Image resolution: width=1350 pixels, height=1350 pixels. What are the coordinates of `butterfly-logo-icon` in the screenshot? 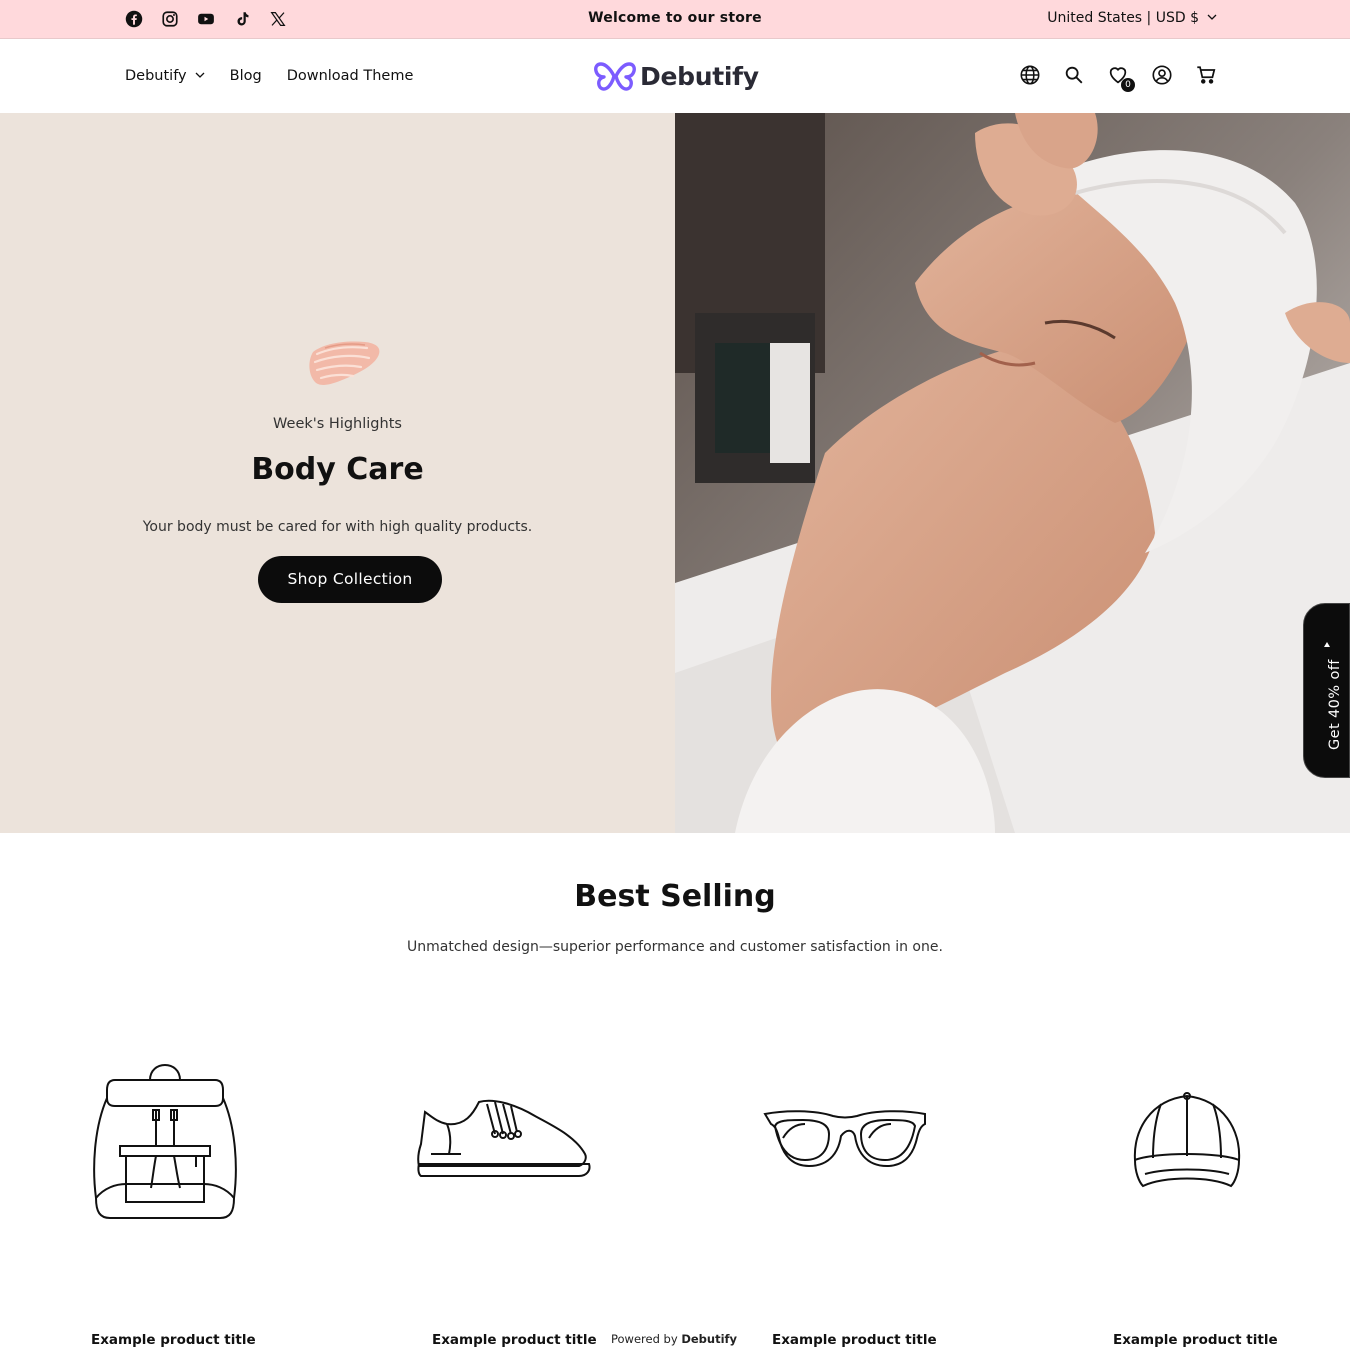 It's located at (615, 76).